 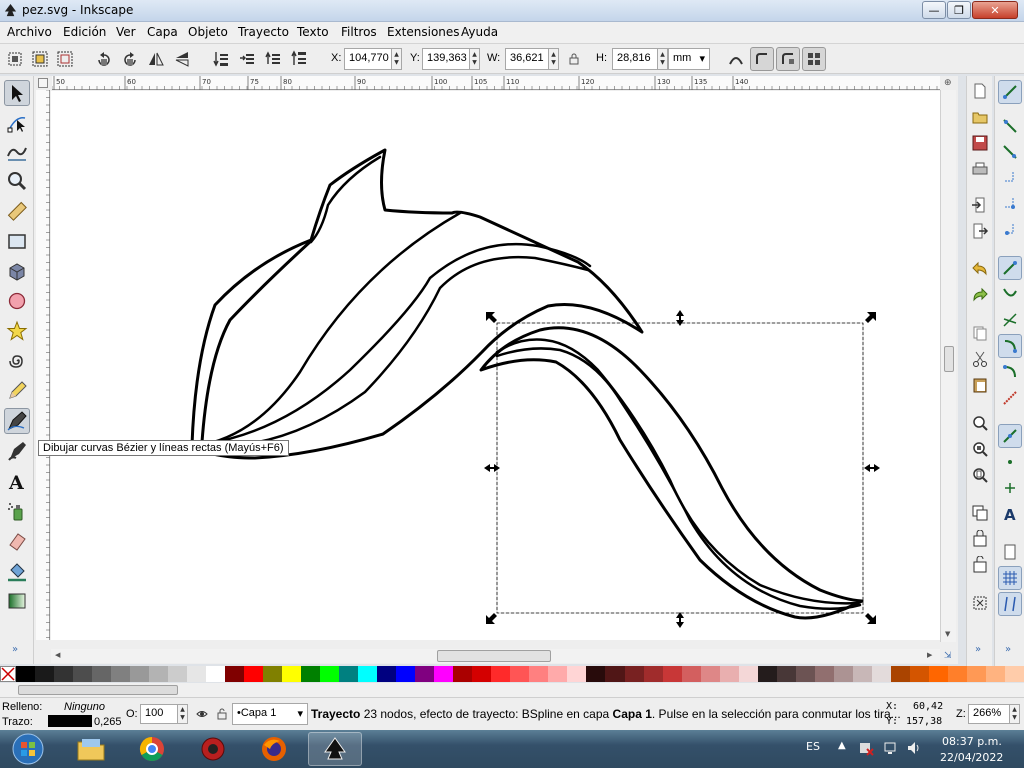 I want to click on network-icon, so click(x=890, y=748).